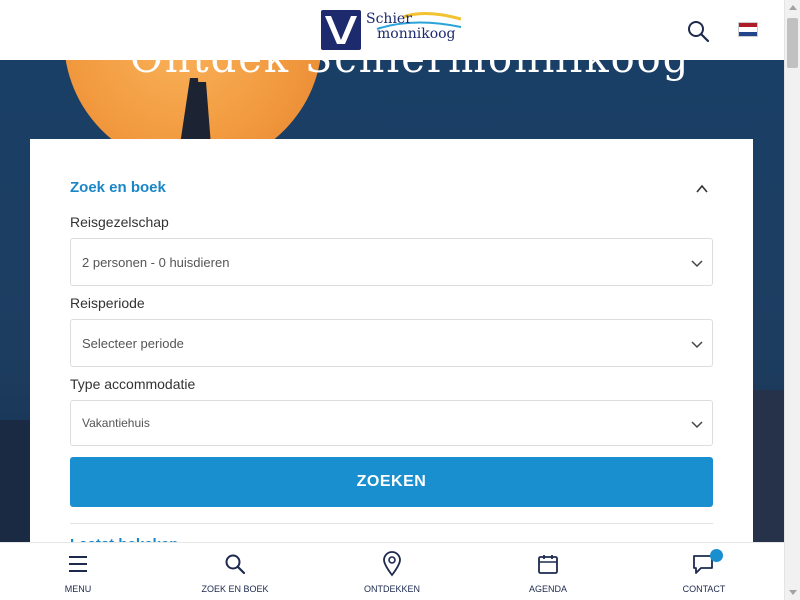 Image resolution: width=800 pixels, height=600 pixels. What do you see at coordinates (704, 571) in the screenshot?
I see `nav-contact: CONTACT` at bounding box center [704, 571].